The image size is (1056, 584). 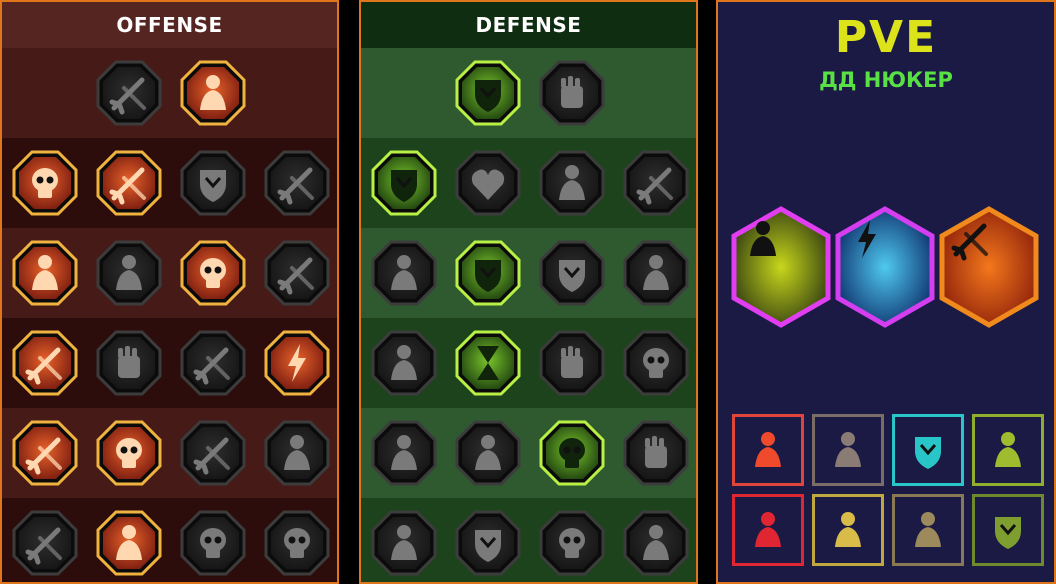 I want to click on wolf-icon, so click(x=768, y=450).